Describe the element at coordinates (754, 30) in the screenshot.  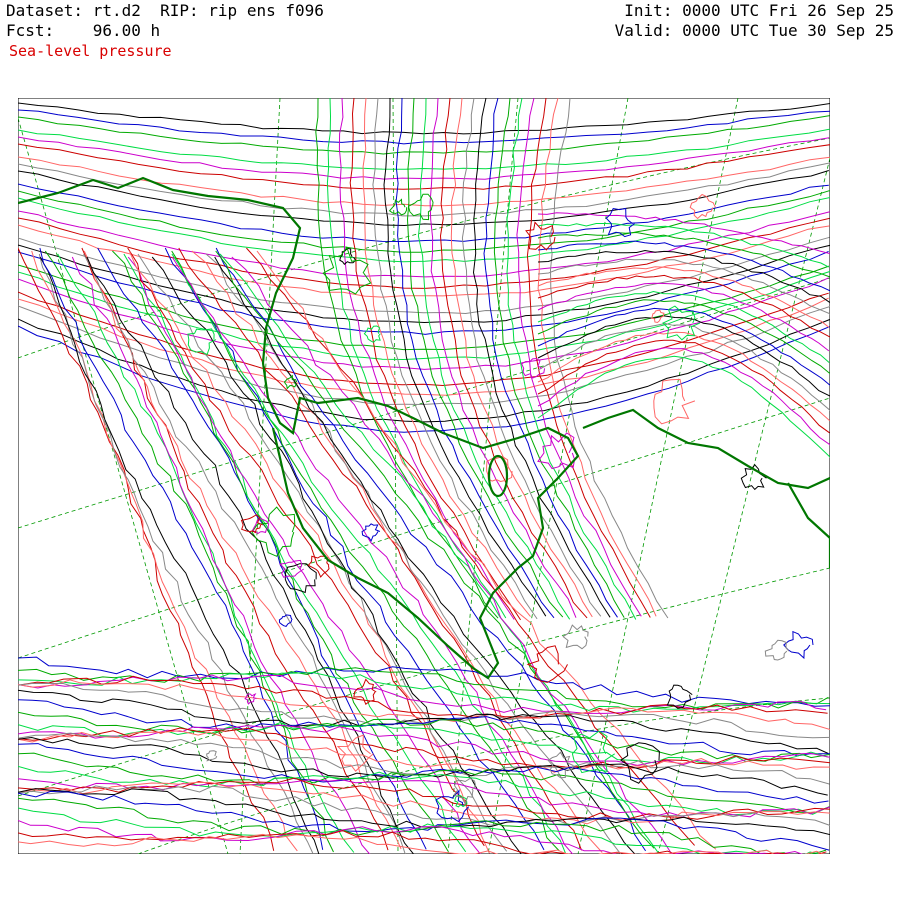
I see `valid-time: Valid: 0000 UTC Tue 30 Sep 25` at that location.